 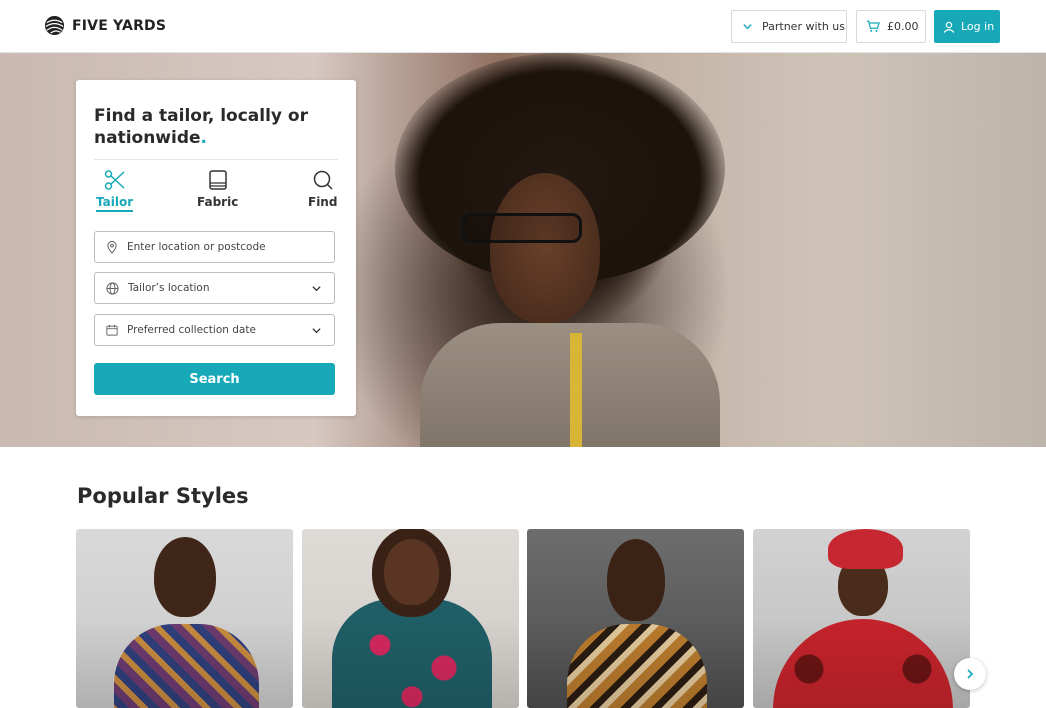 I want to click on login-label: Log in, so click(x=978, y=26).